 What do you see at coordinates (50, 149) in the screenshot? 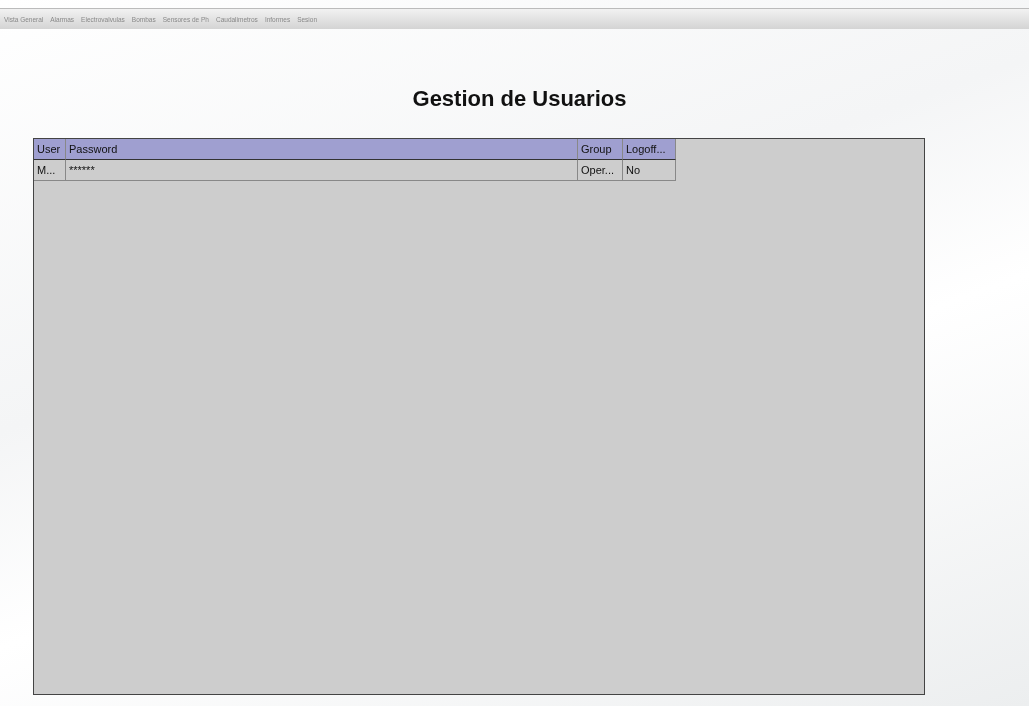
I see `column-header: User` at bounding box center [50, 149].